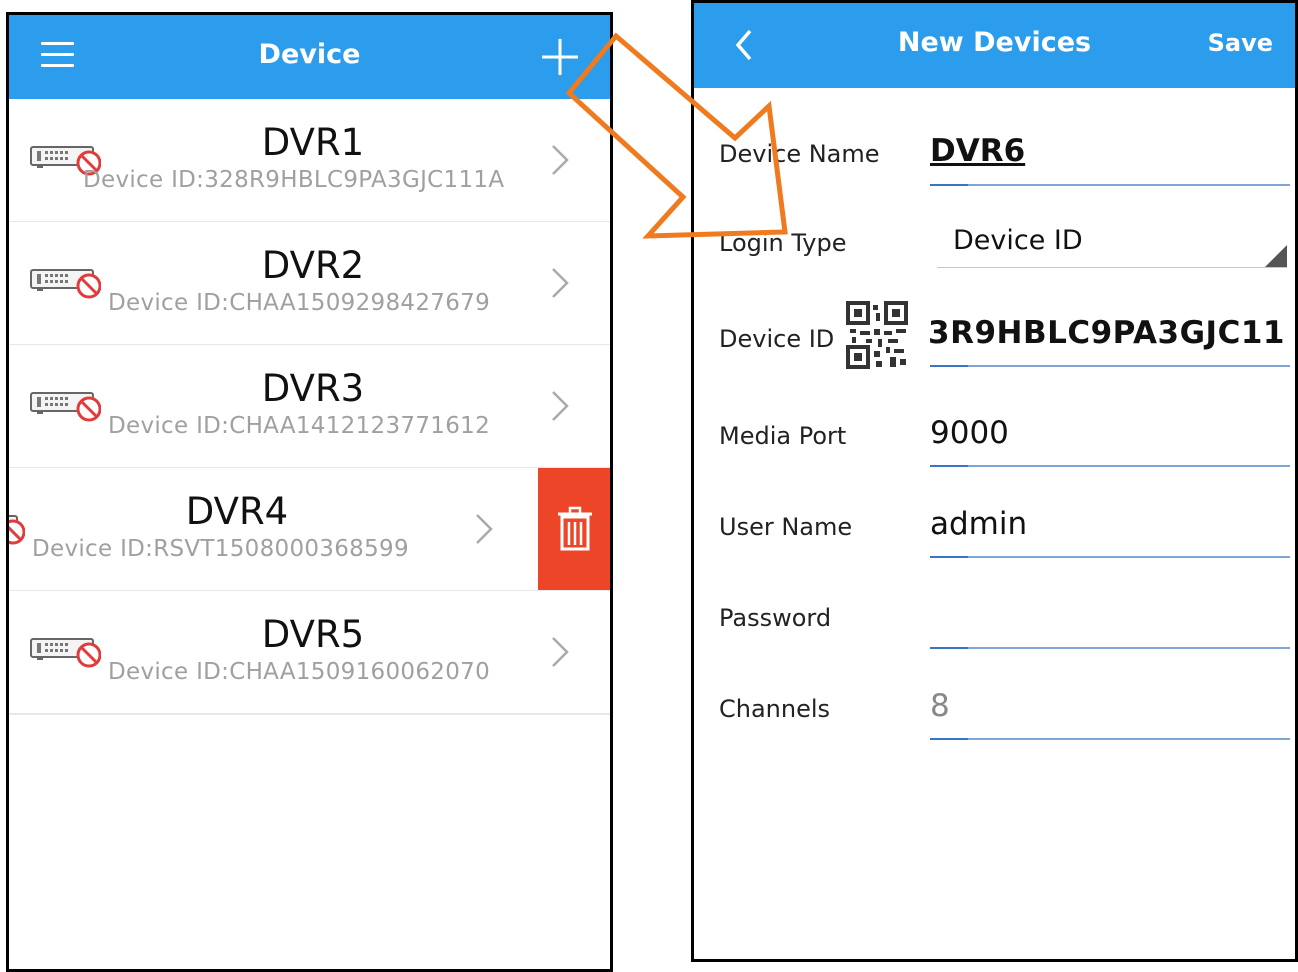  Describe the element at coordinates (220, 549) in the screenshot. I see `device-id: Device ID:RSVT1508000368599` at that location.